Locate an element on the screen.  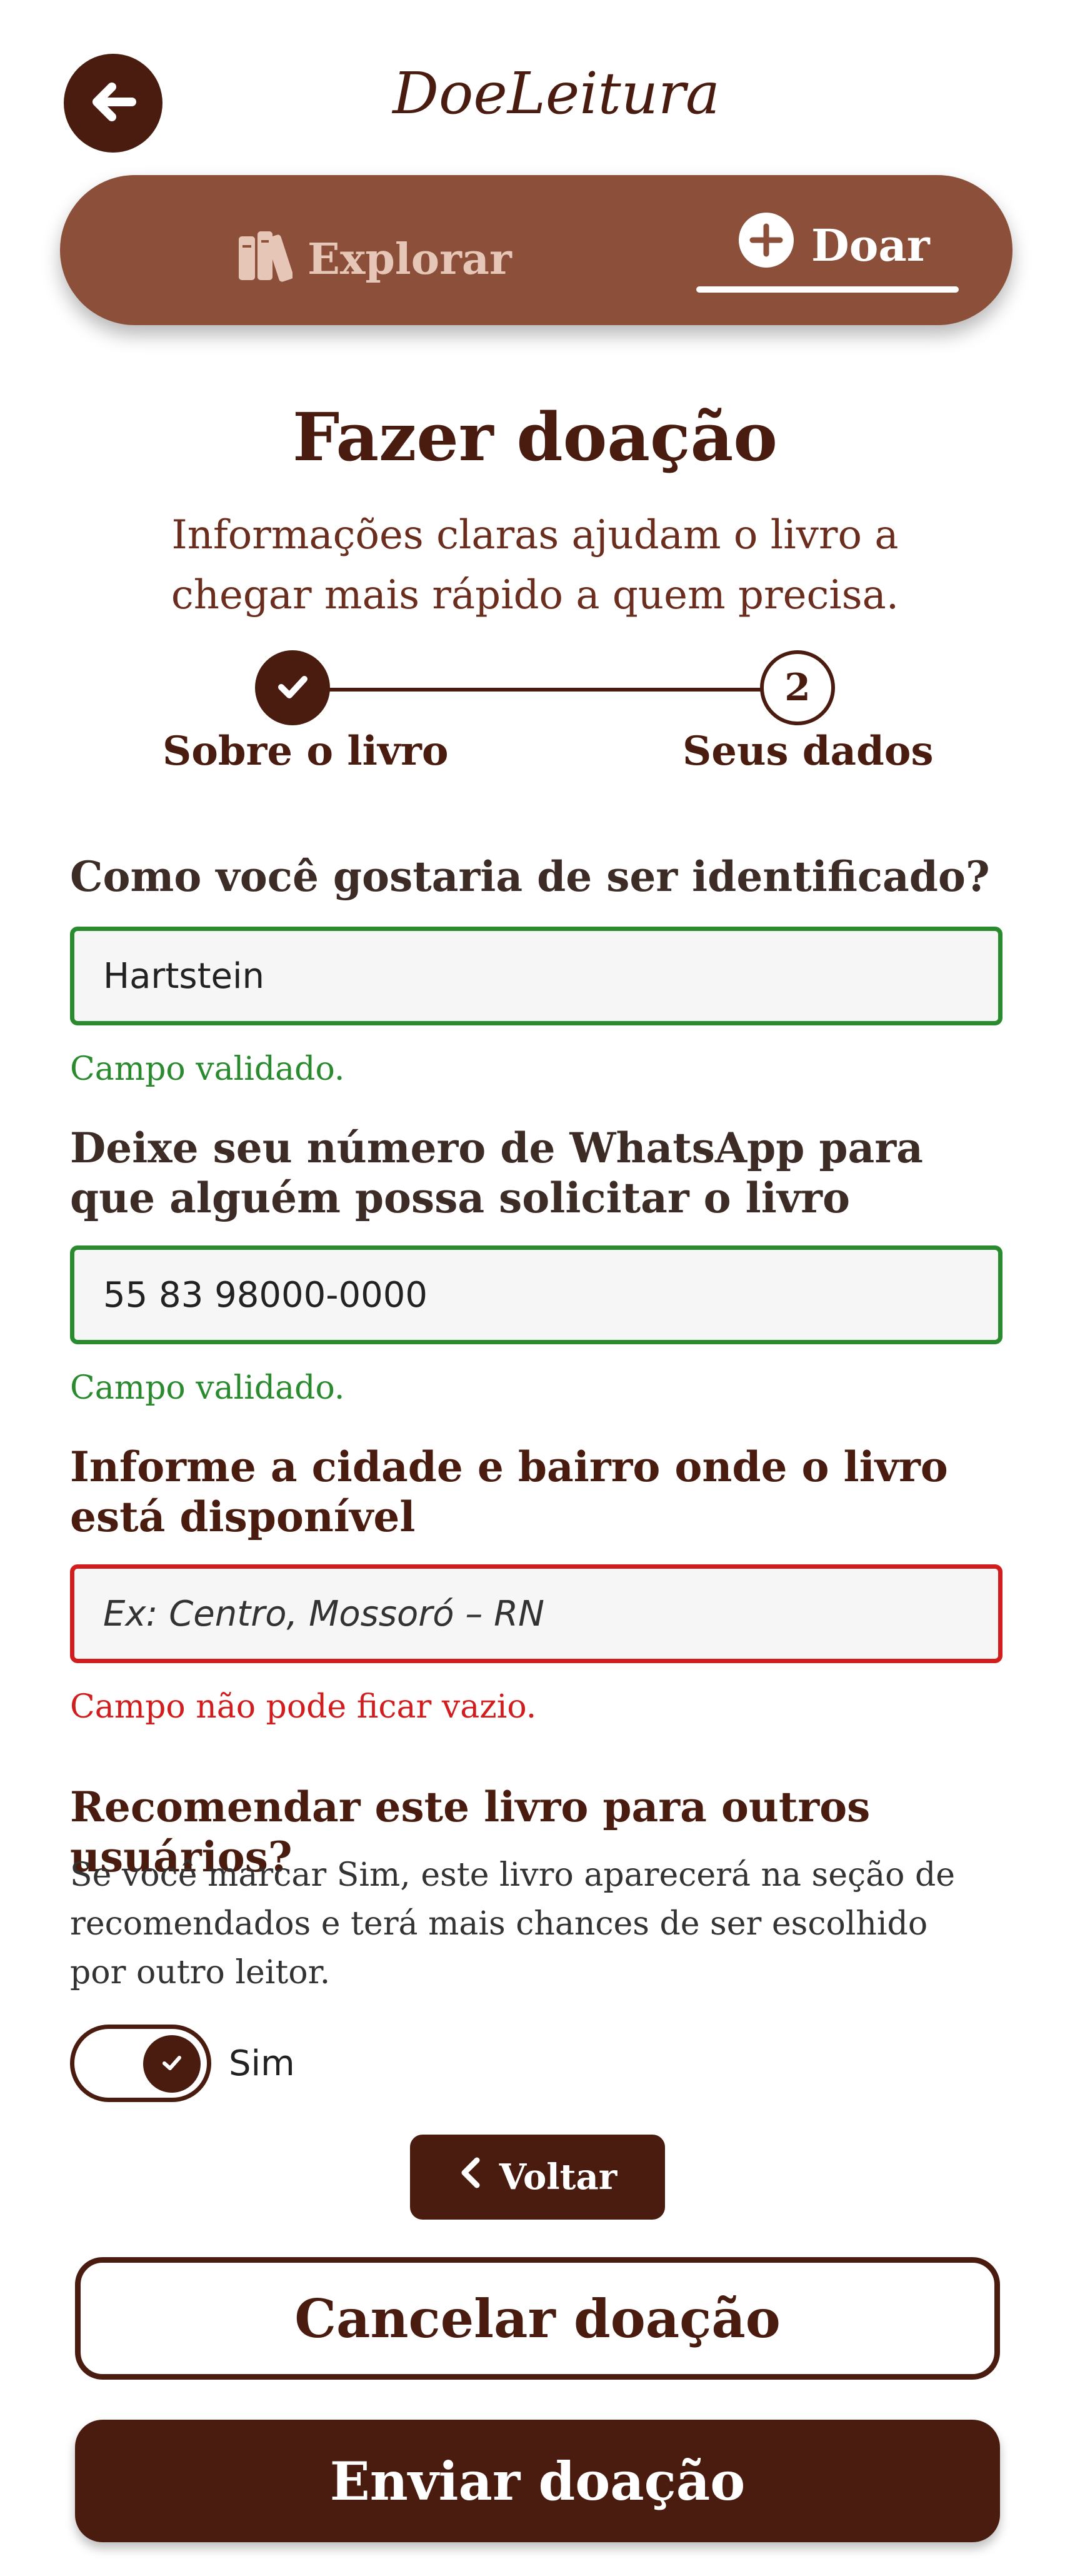
app-brand: DoeLeitura is located at coordinates (556, 93).